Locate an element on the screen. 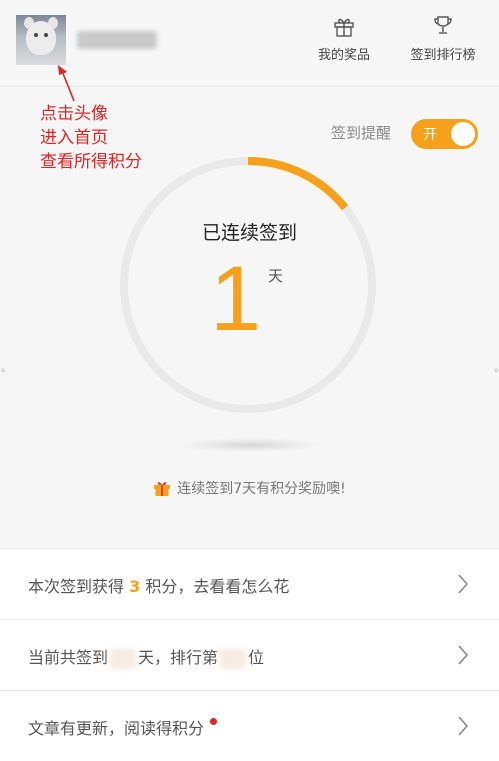  trophy-icon is located at coordinates (443, 25).